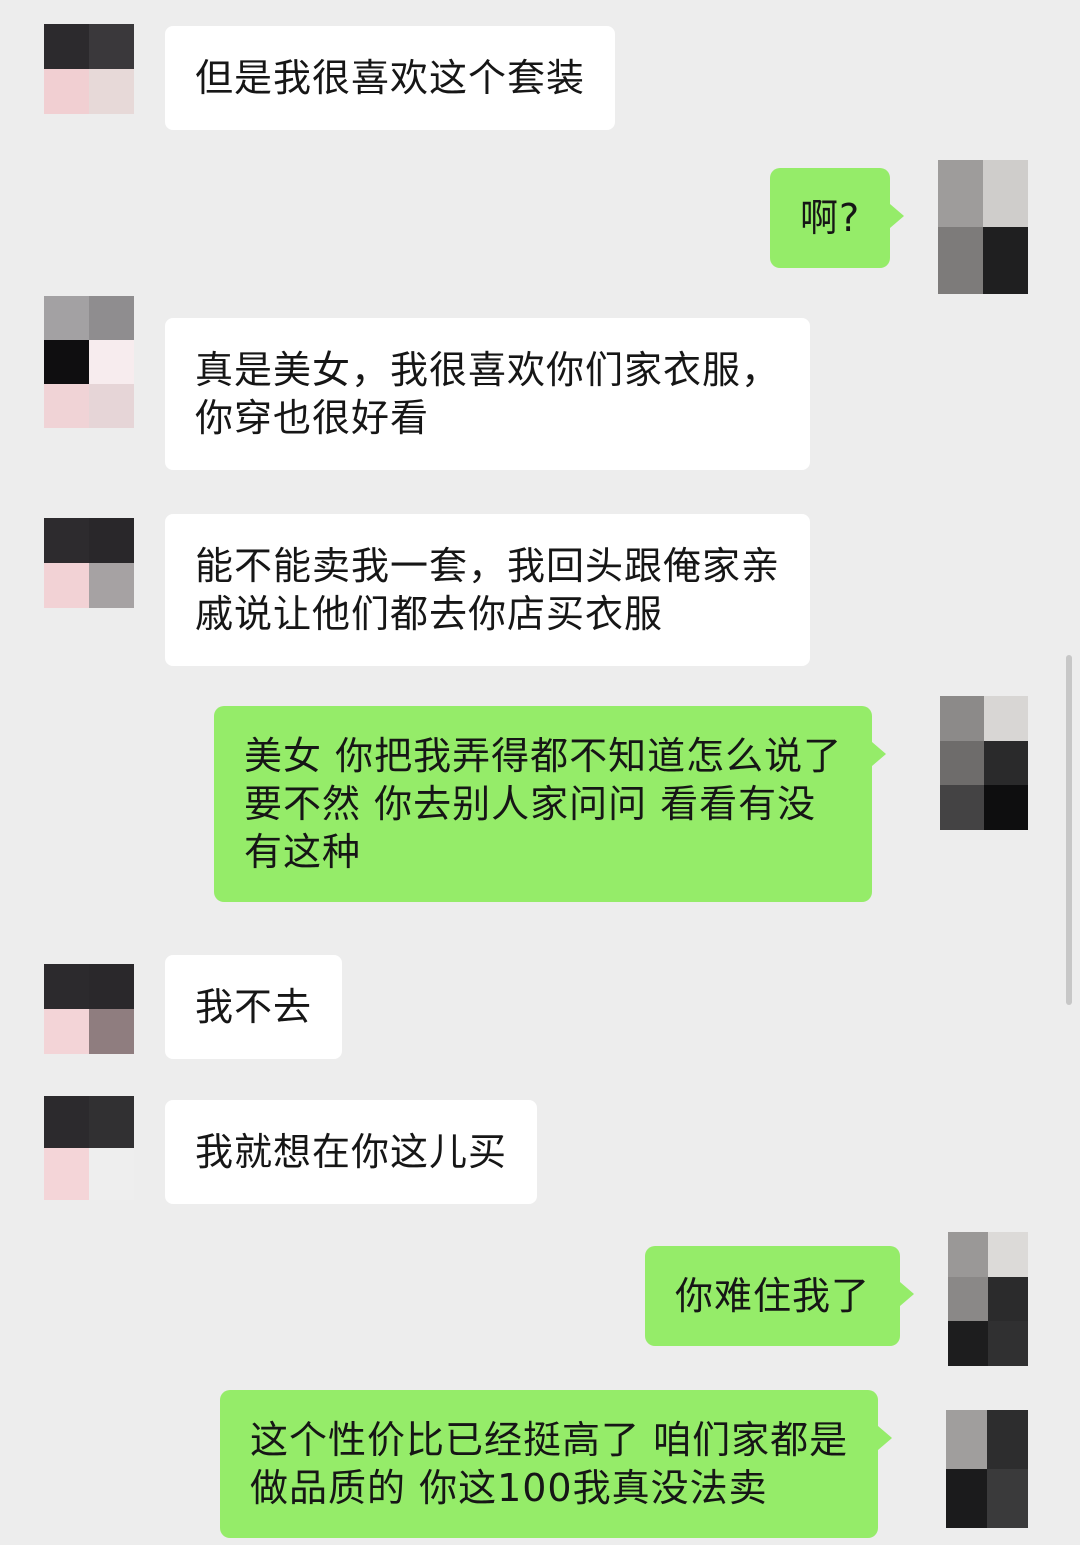 The image size is (1080, 1545). What do you see at coordinates (780, 1296) in the screenshot?
I see `message-bubble: 你难住我了` at bounding box center [780, 1296].